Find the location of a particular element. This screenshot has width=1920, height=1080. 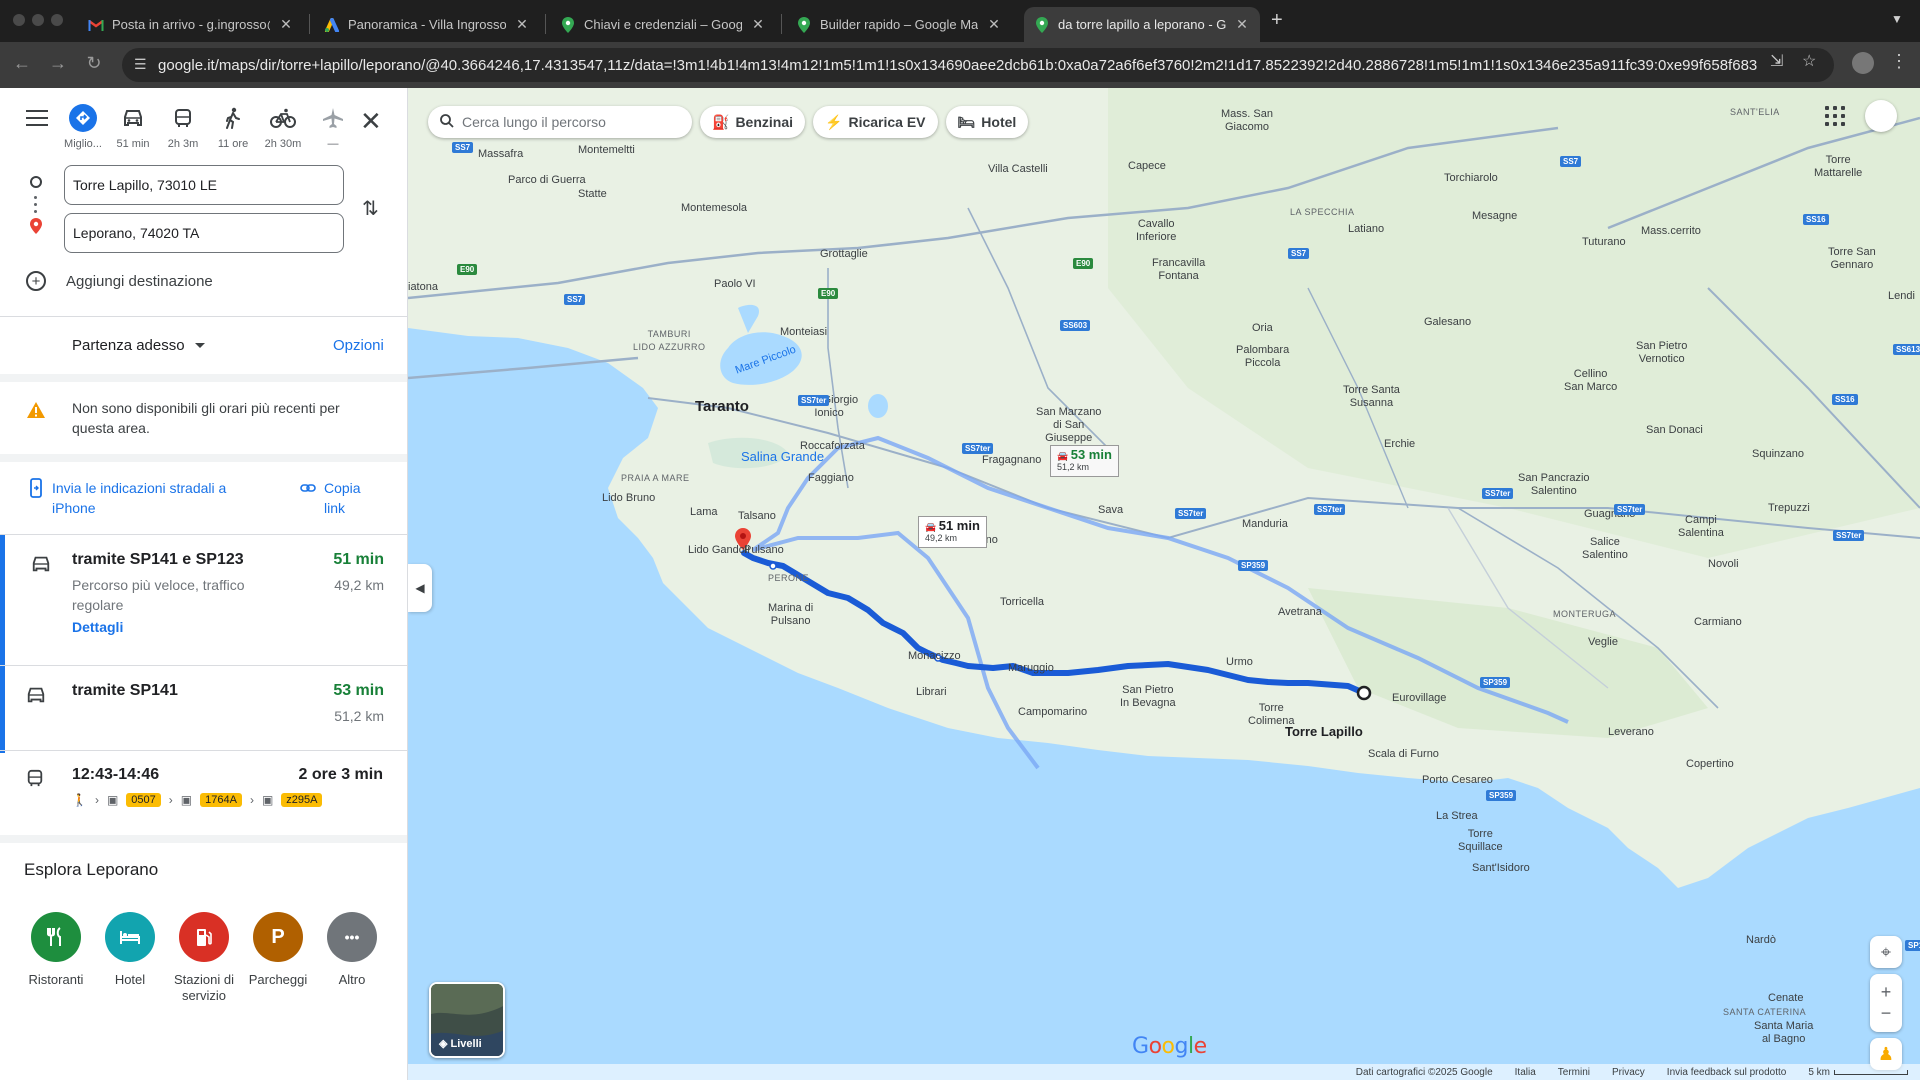

zoom-in-icon: + is located at coordinates (1886, 992).